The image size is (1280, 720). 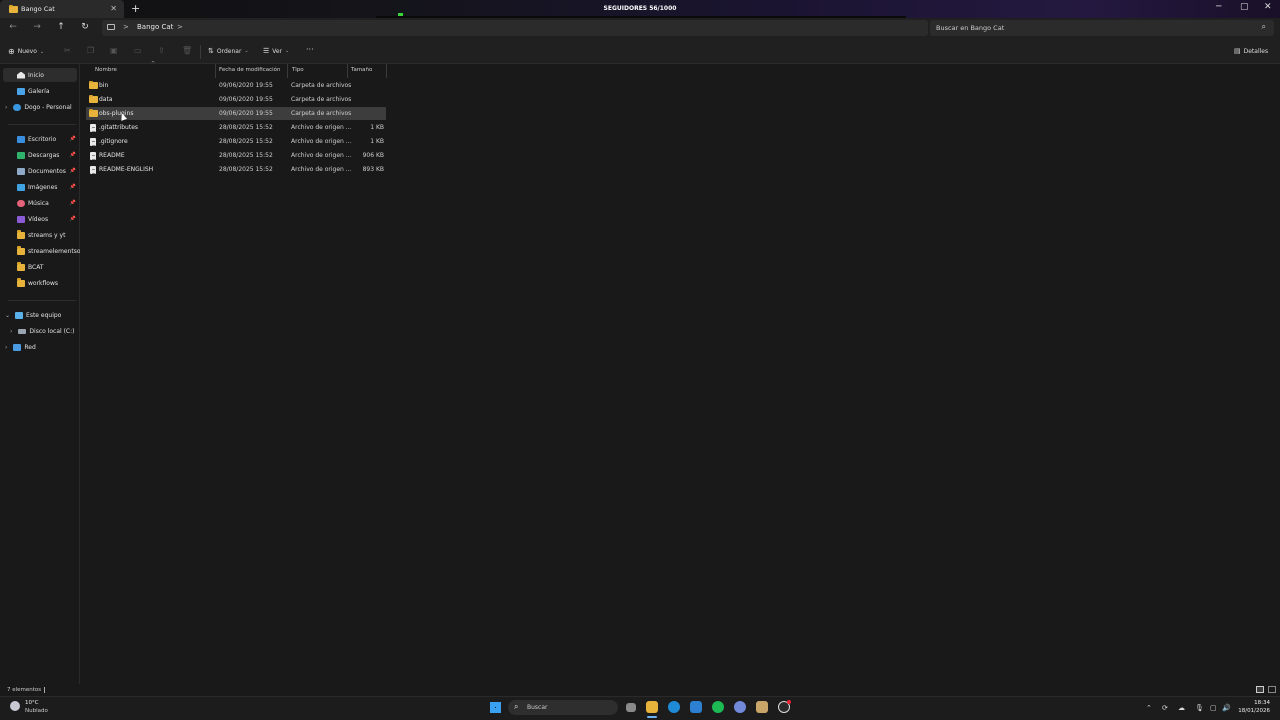 What do you see at coordinates (155, 27) in the screenshot?
I see `breadcrumb-bango-cat: Bango Cat` at bounding box center [155, 27].